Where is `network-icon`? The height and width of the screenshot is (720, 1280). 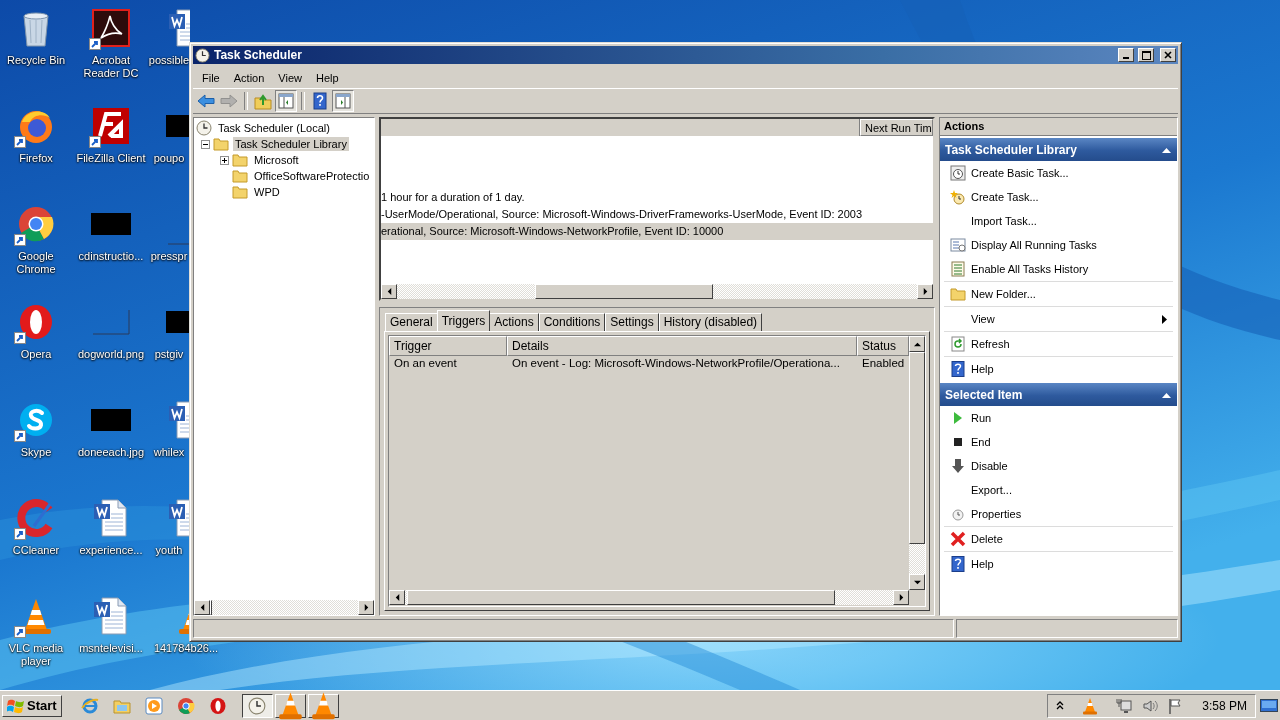
network-icon is located at coordinates (1124, 705).